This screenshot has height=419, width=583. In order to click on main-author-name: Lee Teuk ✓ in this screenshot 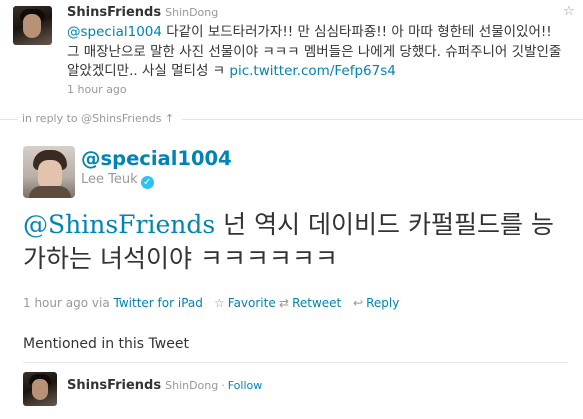, I will do `click(117, 180)`.